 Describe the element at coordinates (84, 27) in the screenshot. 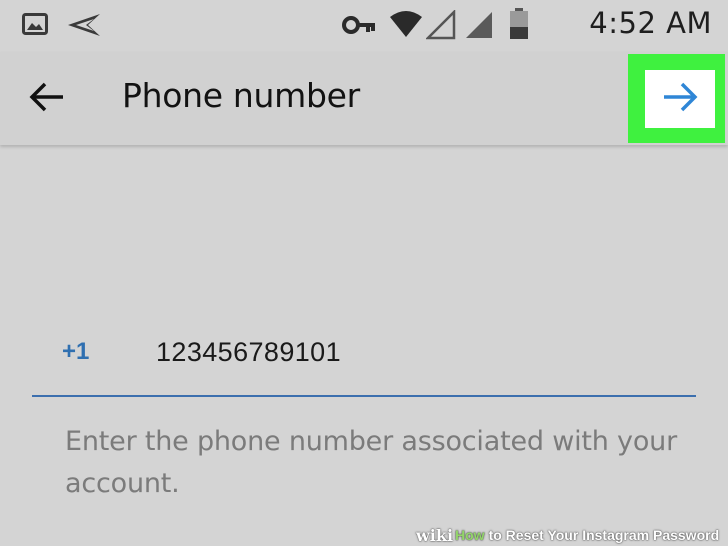

I see `send-icon` at that location.